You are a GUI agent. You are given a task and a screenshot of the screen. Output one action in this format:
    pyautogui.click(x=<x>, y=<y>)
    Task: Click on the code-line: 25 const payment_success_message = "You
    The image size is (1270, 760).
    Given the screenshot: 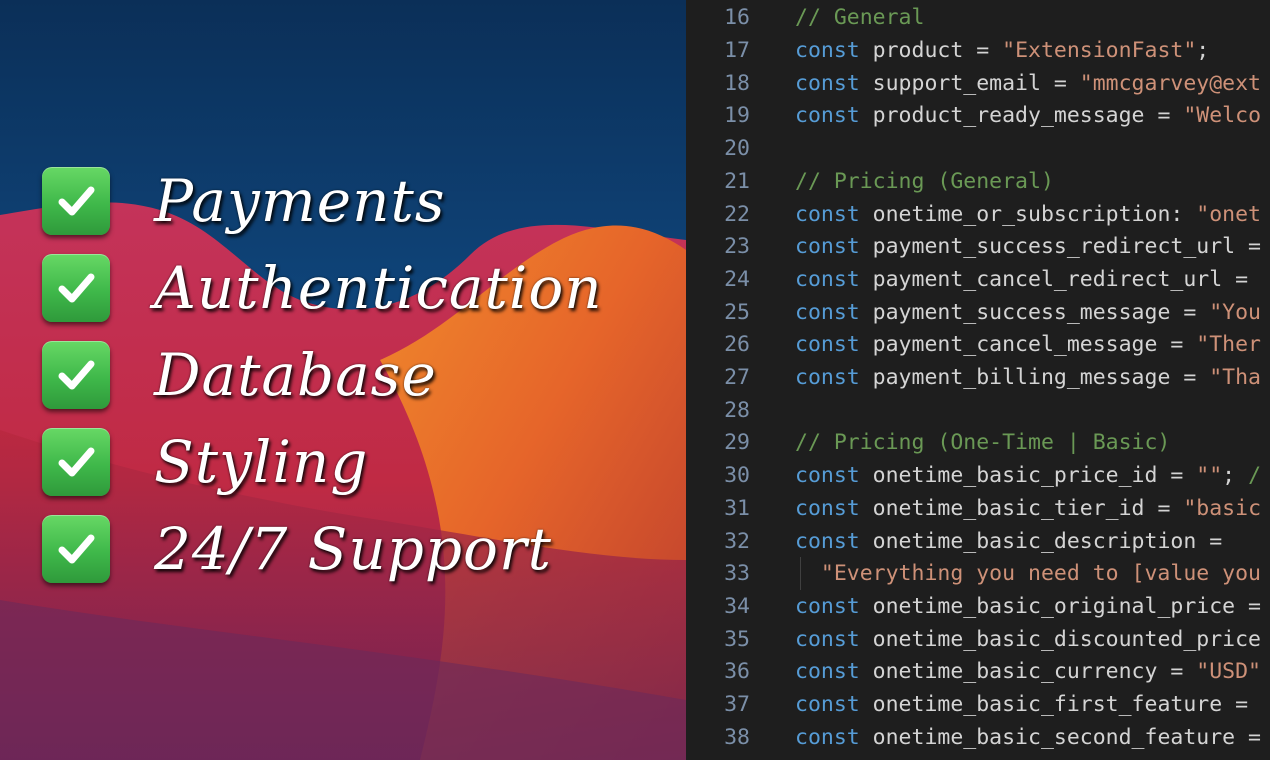 What is the action you would take?
    pyautogui.click(x=978, y=312)
    